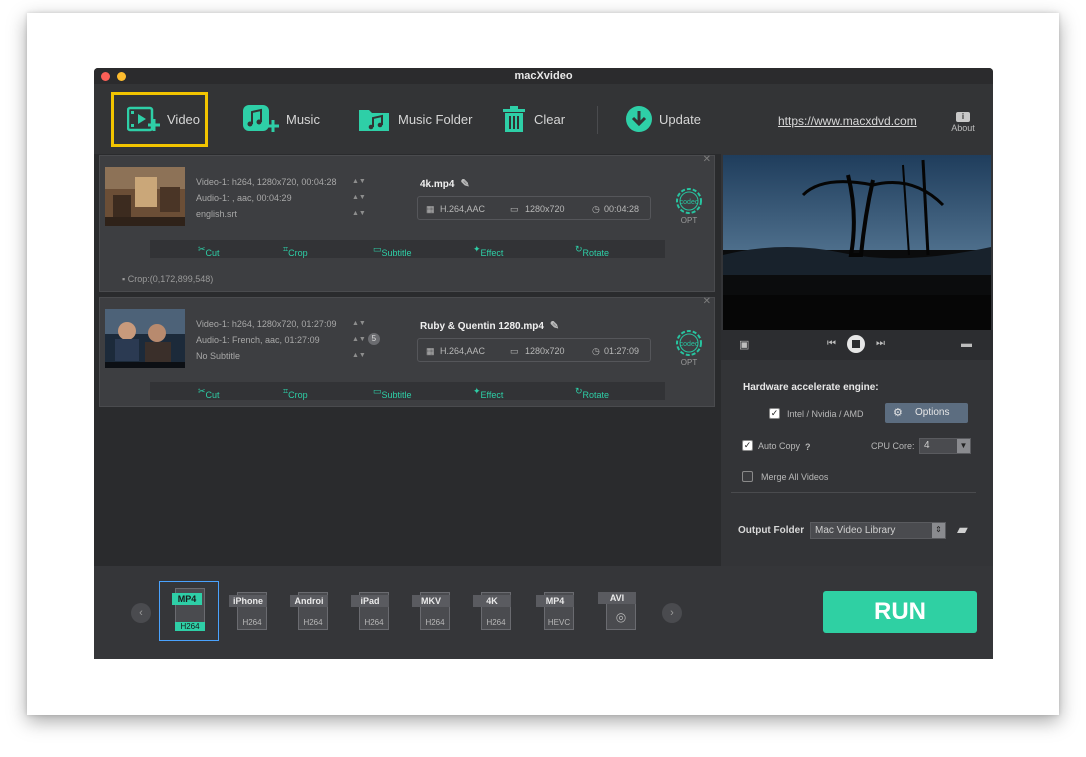  I want to click on subtitle-track-info: english.srt, so click(217, 214).